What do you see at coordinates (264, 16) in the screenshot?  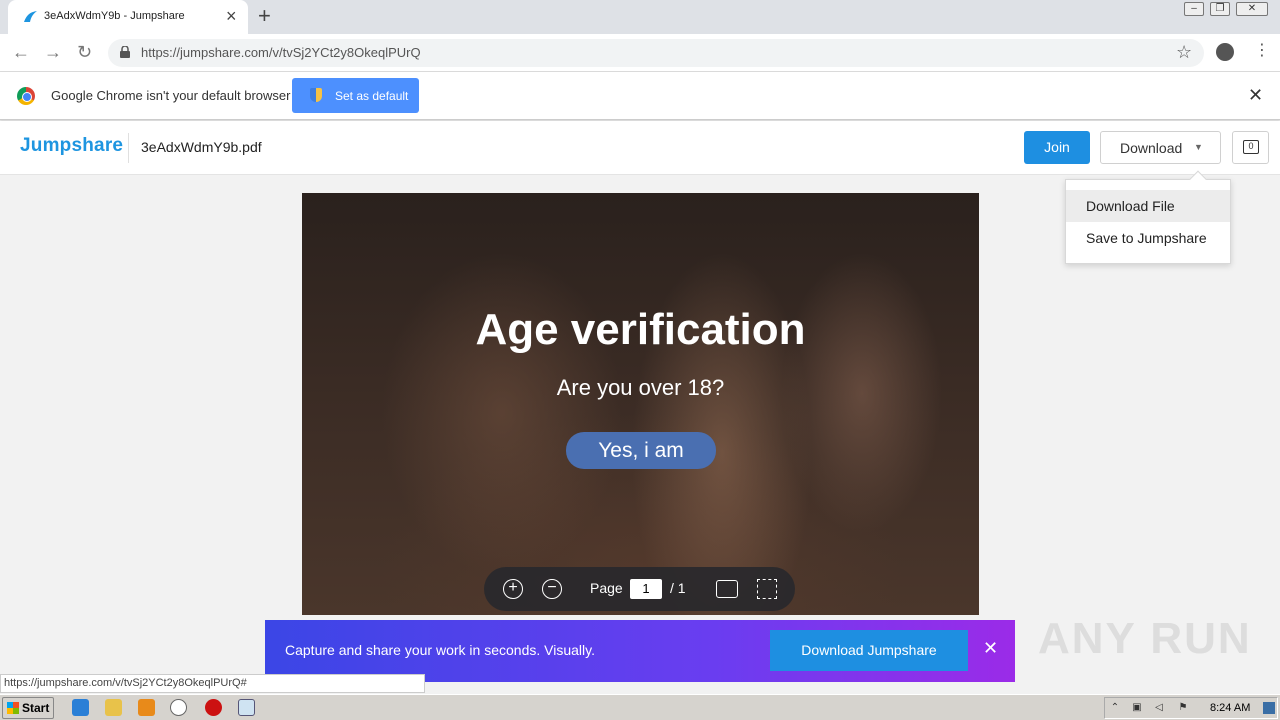 I see `new-tab-icon: +` at bounding box center [264, 16].